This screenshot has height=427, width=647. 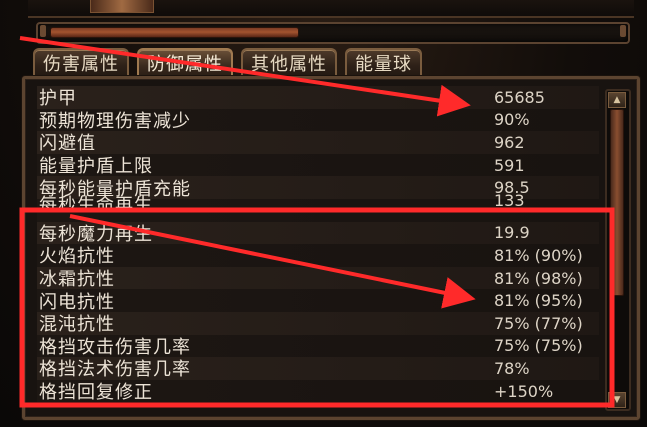 I want to click on stat-value: 591, so click(x=509, y=165).